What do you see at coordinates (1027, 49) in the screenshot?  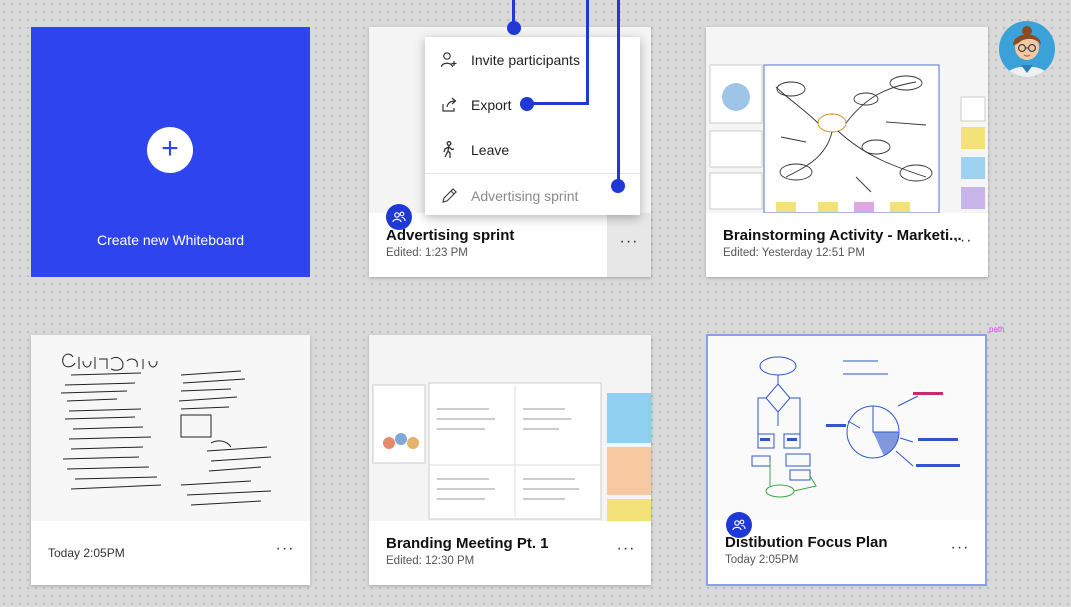 I see `user-avatar` at bounding box center [1027, 49].